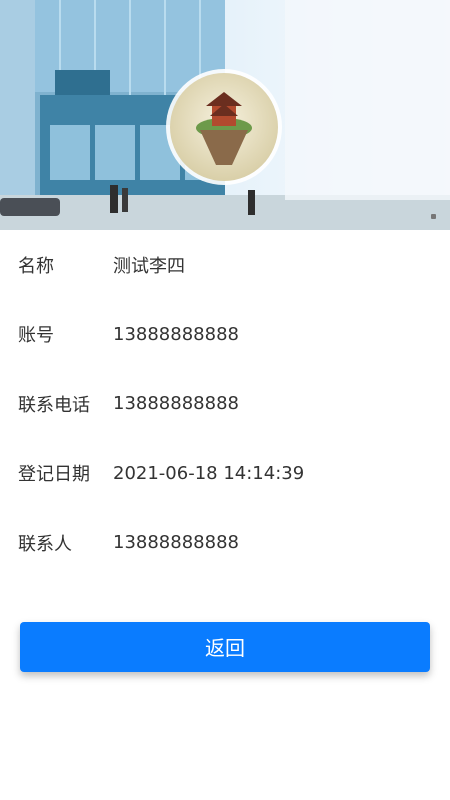  I want to click on back-button: 返回, so click(225, 646).